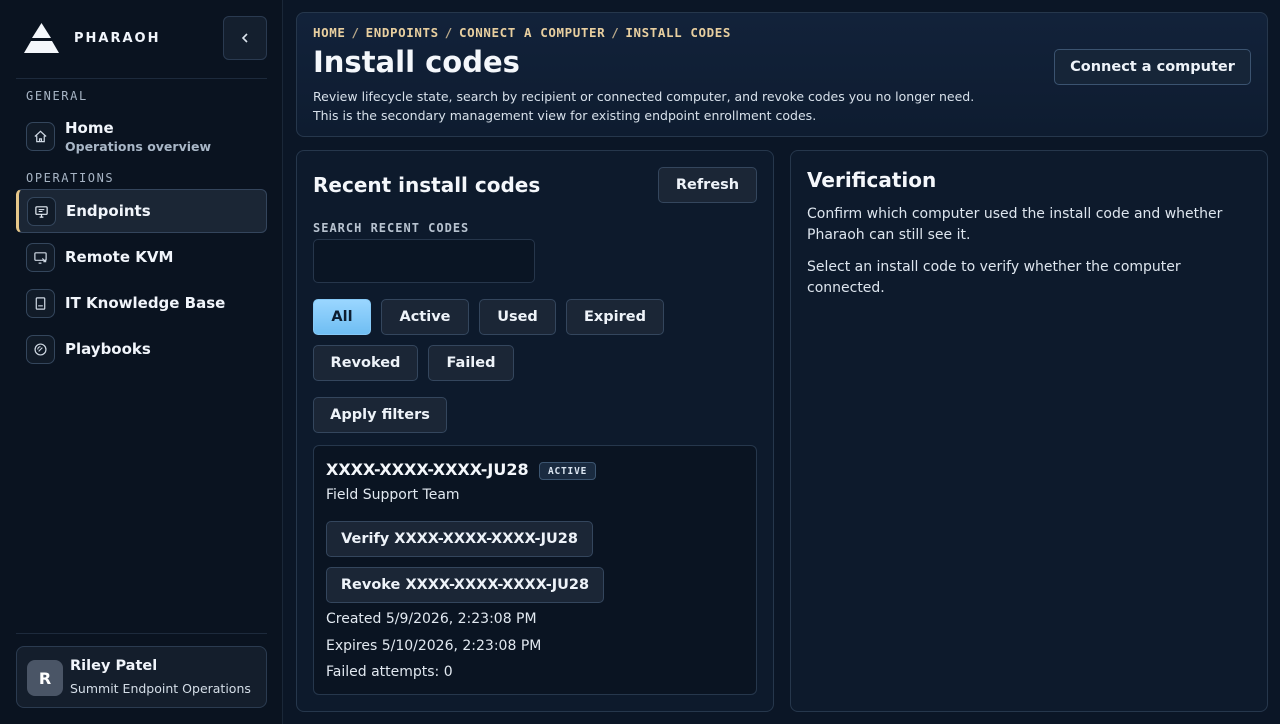 Image resolution: width=1280 pixels, height=724 pixels. Describe the element at coordinates (40, 257) in the screenshot. I see `remote-screen-icon` at that location.